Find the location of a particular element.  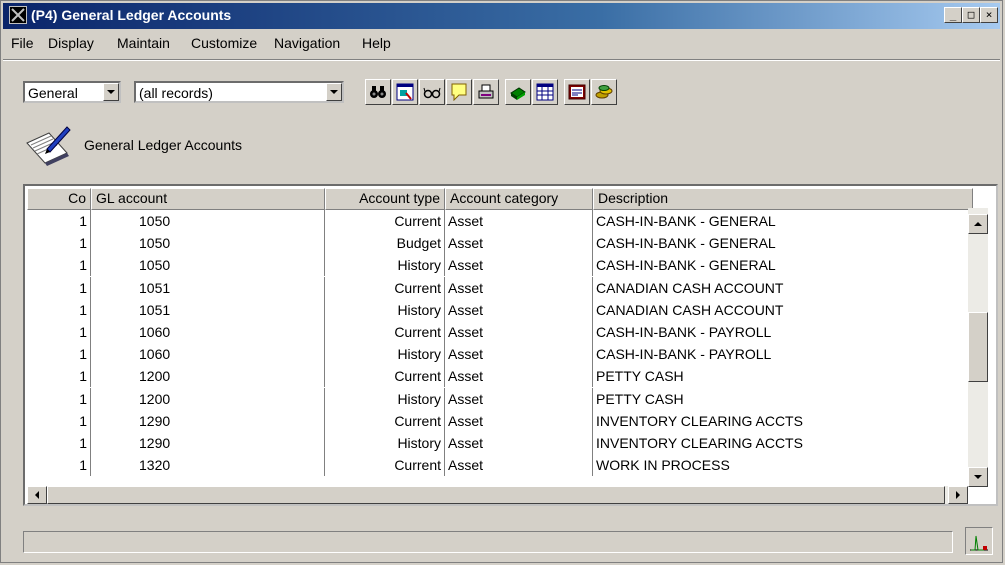

column-header-description: Description is located at coordinates (783, 199).